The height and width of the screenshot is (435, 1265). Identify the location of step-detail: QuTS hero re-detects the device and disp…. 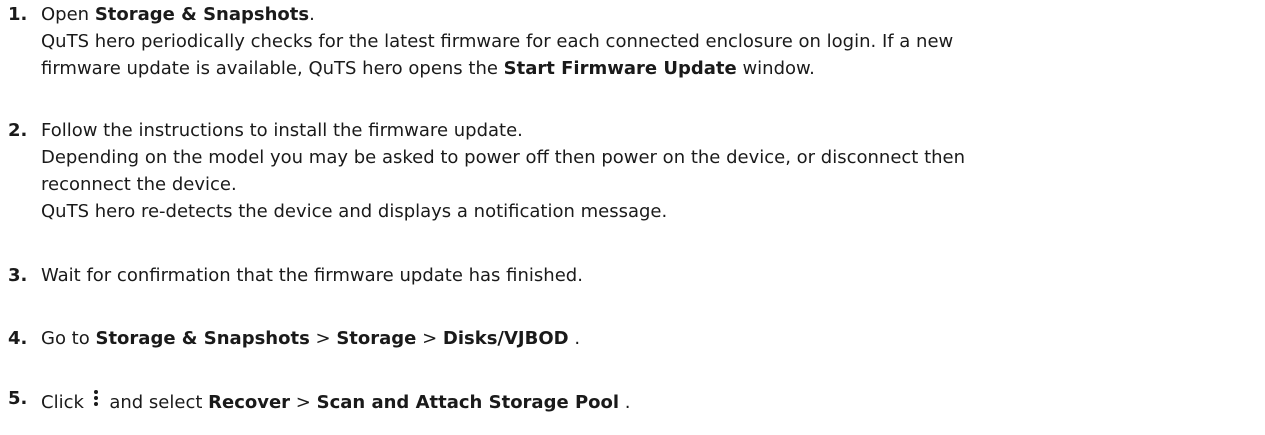
(354, 211).